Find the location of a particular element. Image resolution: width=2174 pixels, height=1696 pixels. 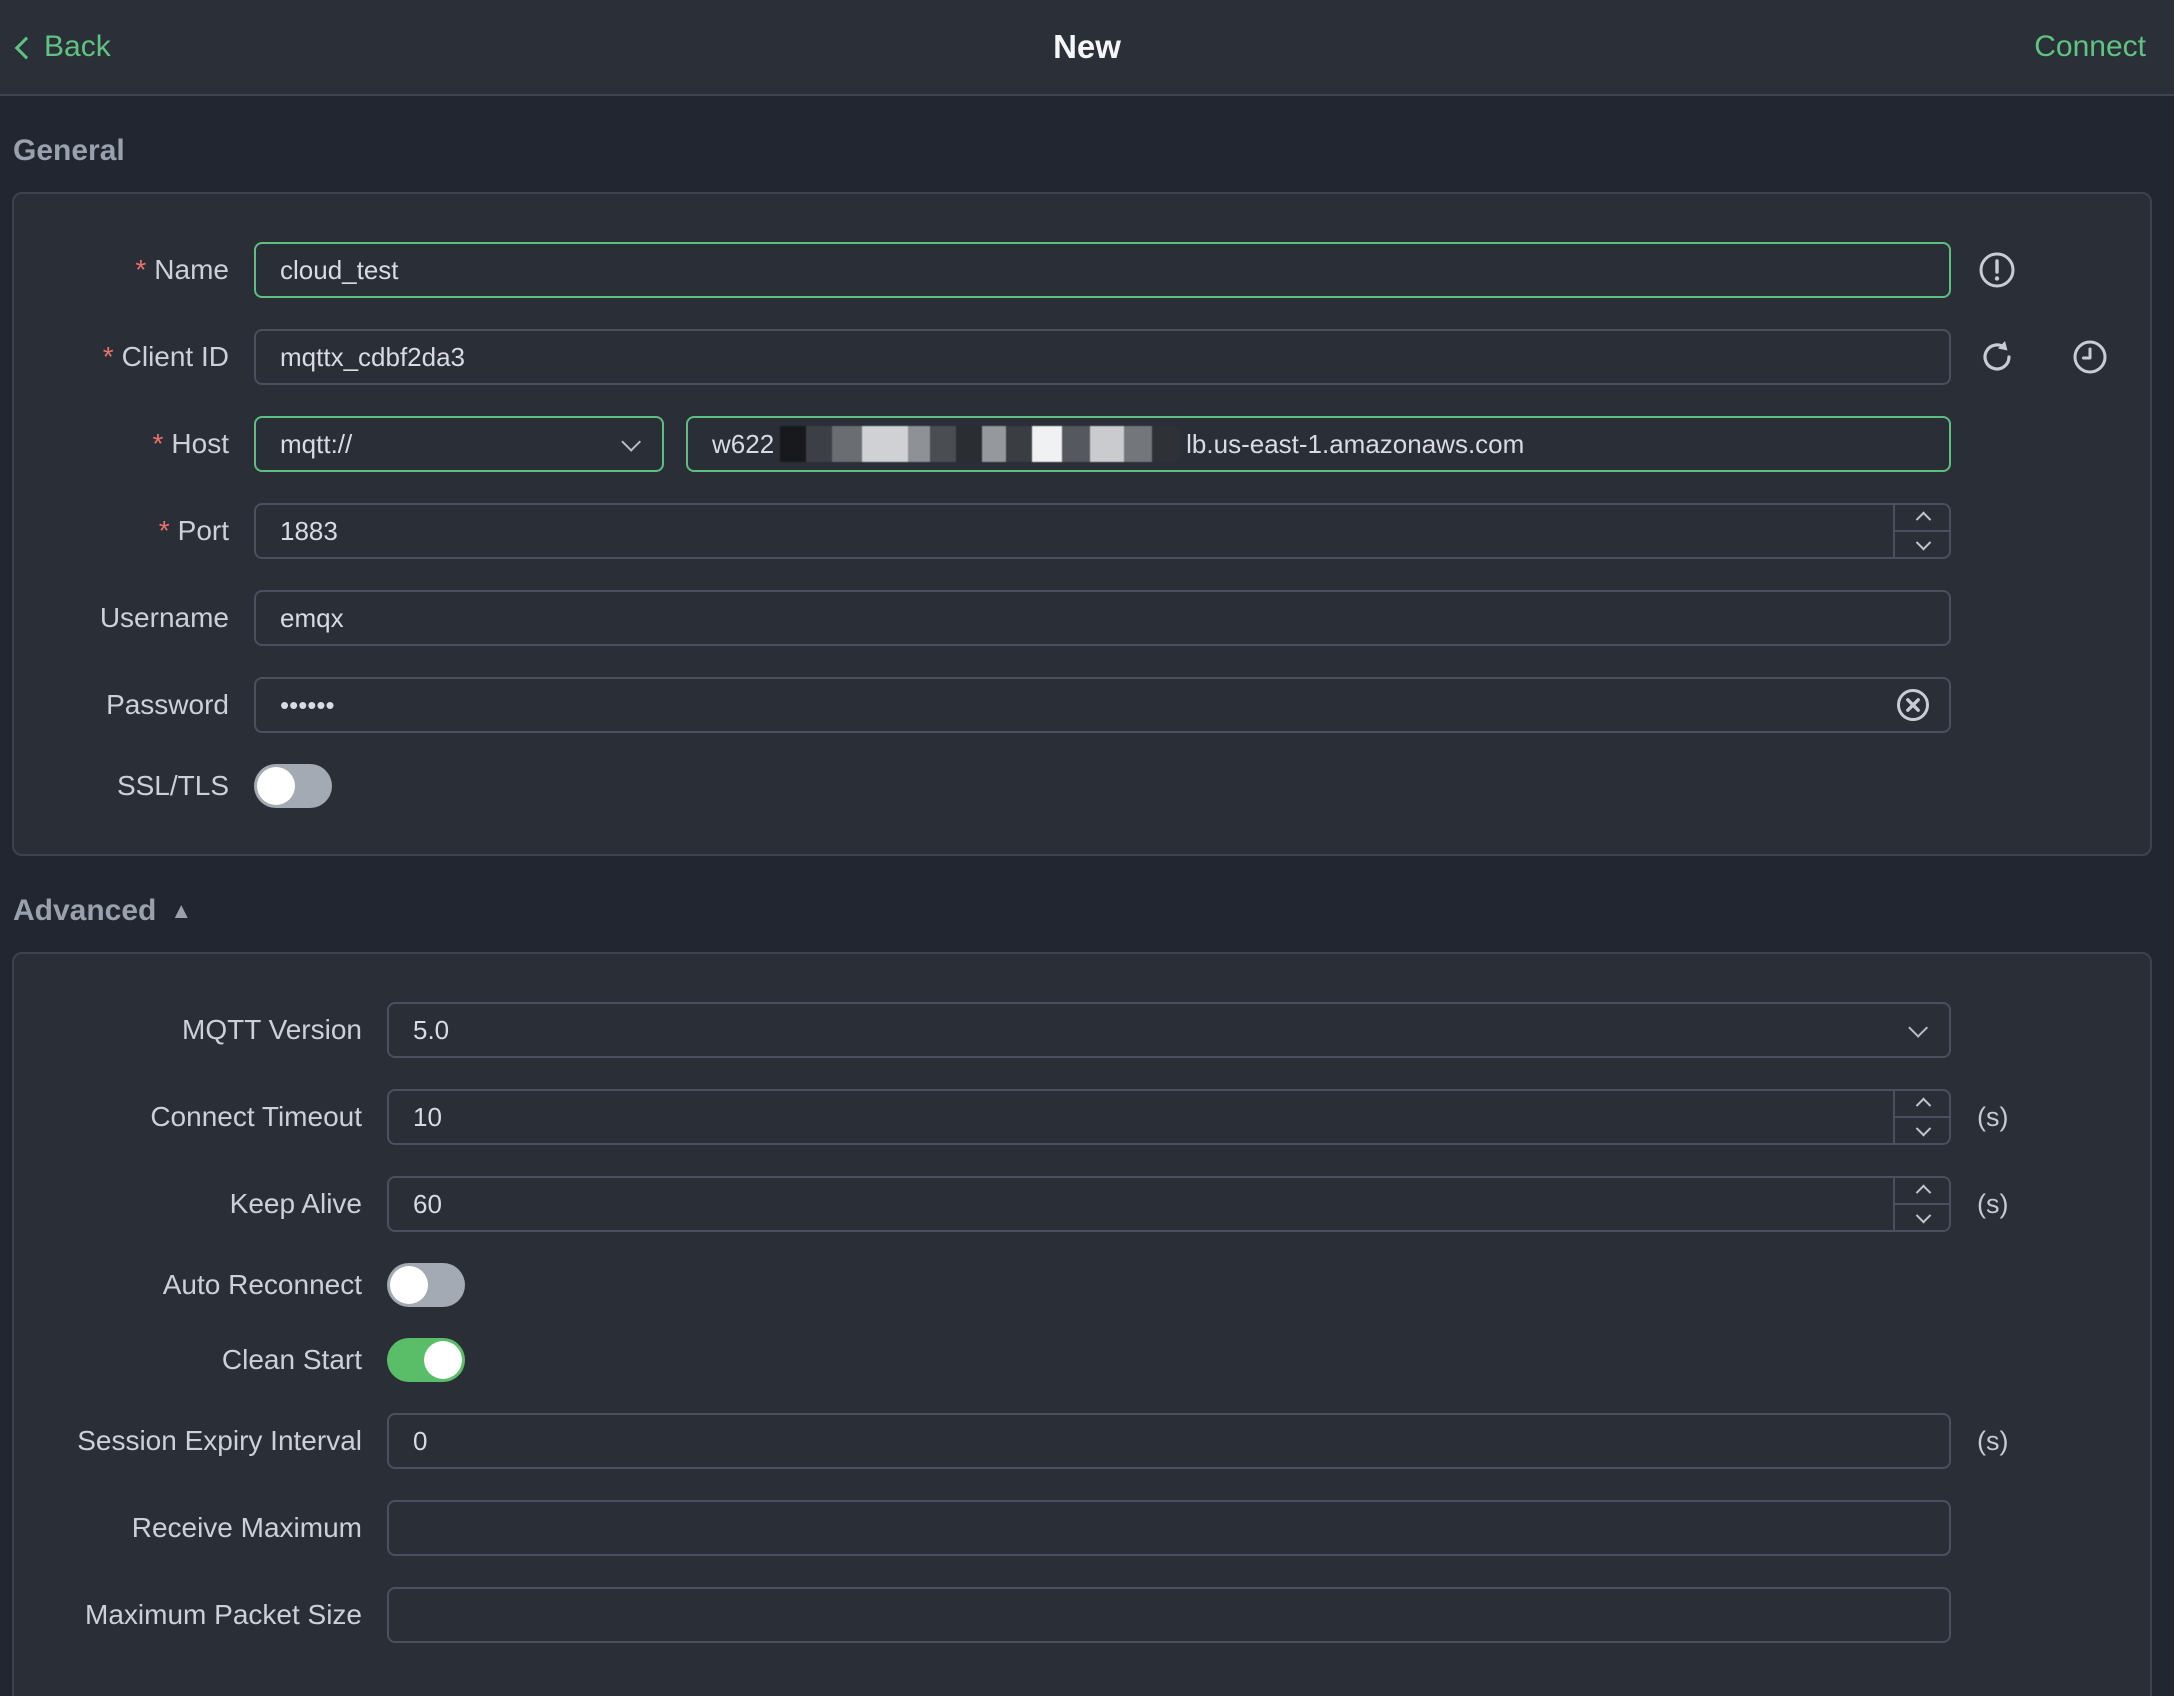

max-packet-size-input is located at coordinates (1169, 1615).